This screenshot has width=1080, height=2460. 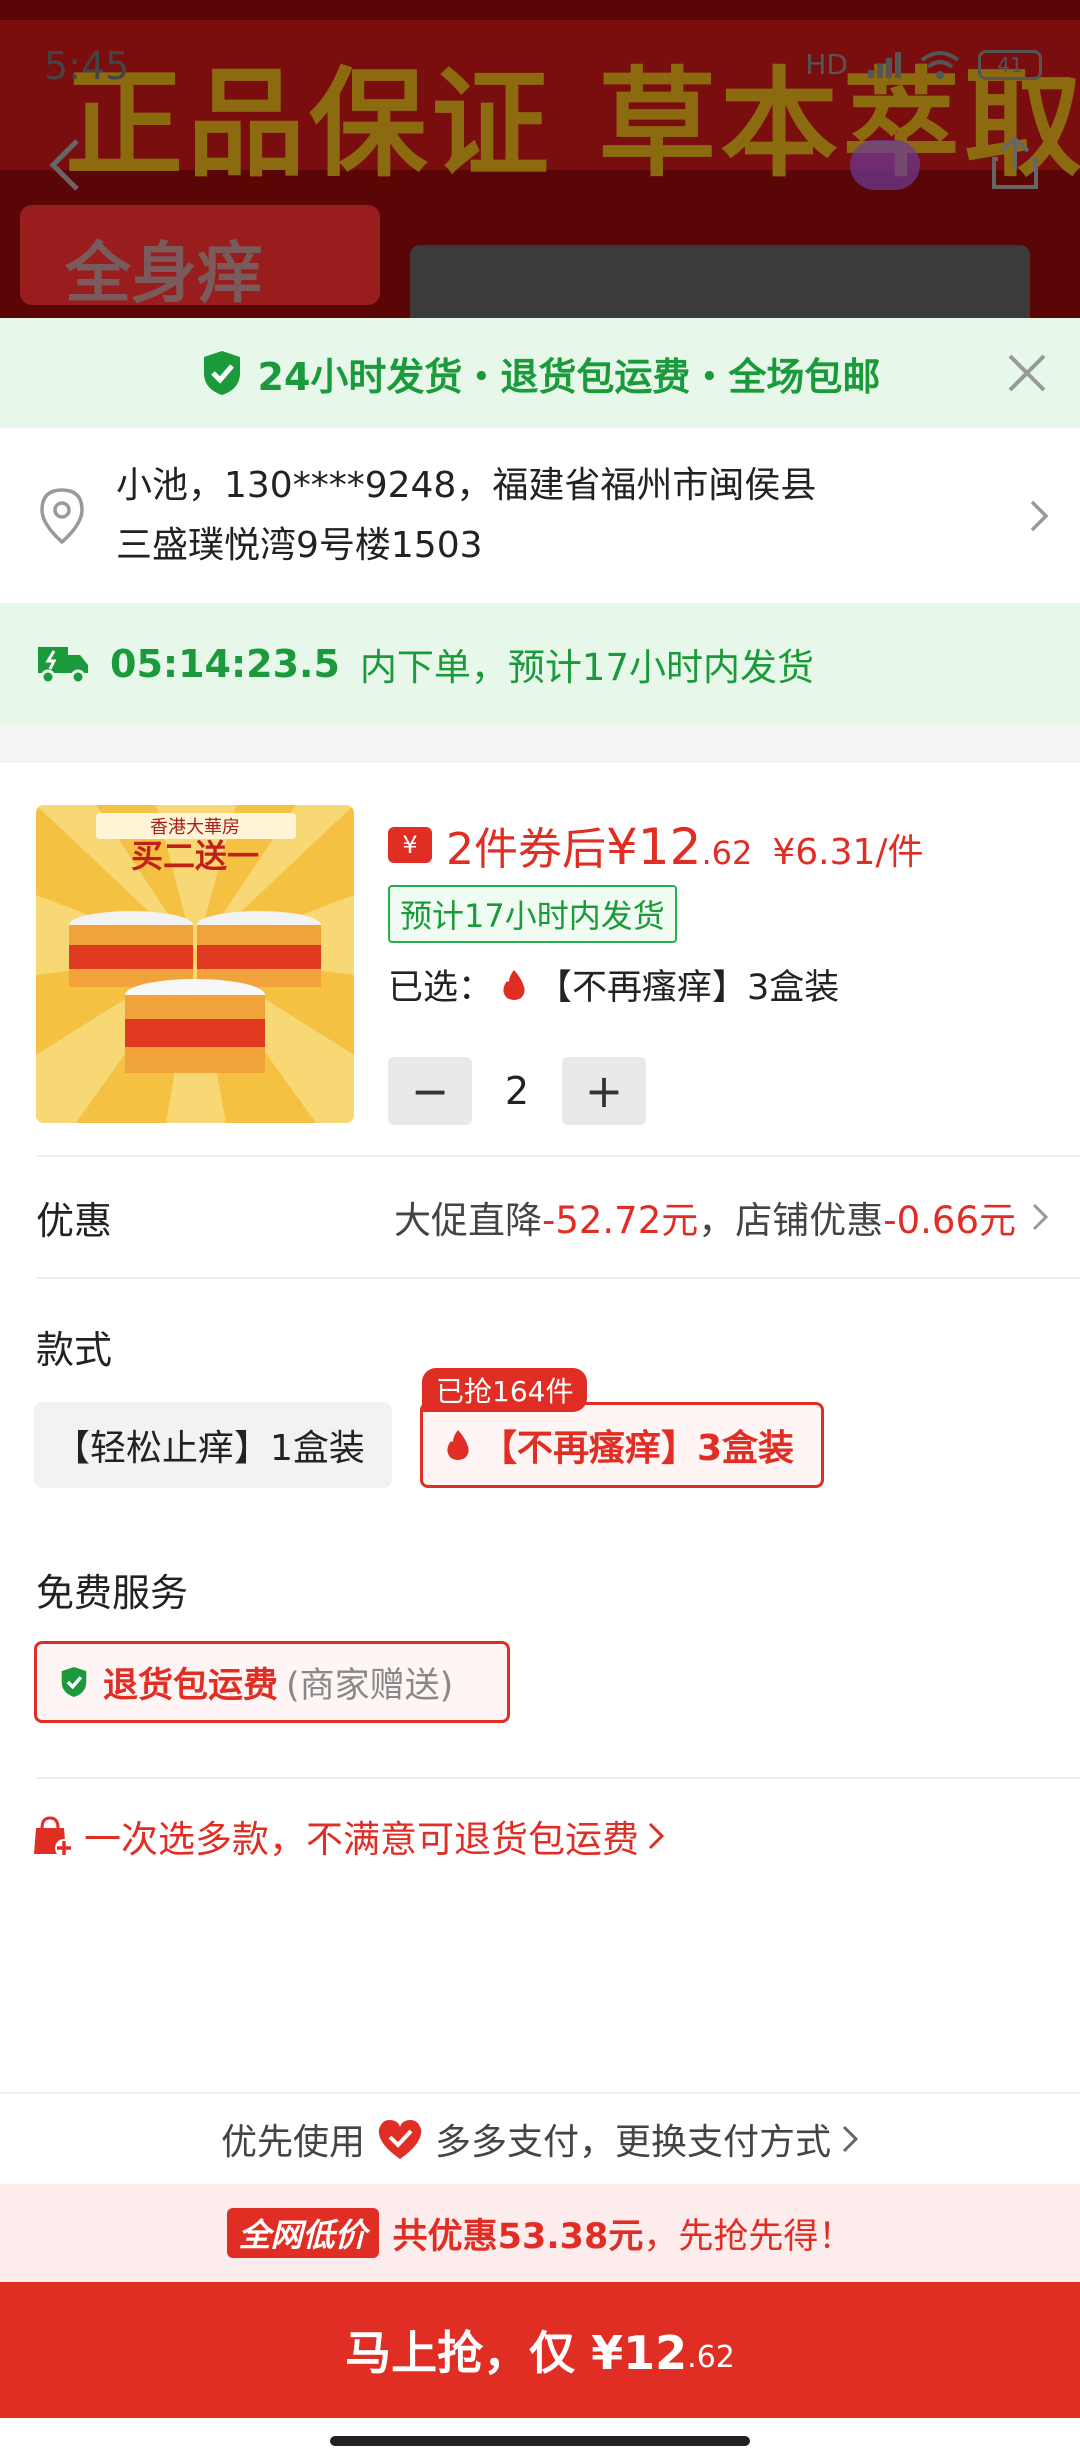 What do you see at coordinates (540, 160) in the screenshot?
I see `background-page: 正品保证 草本萃取 全身痒 5:45 HD 41` at bounding box center [540, 160].